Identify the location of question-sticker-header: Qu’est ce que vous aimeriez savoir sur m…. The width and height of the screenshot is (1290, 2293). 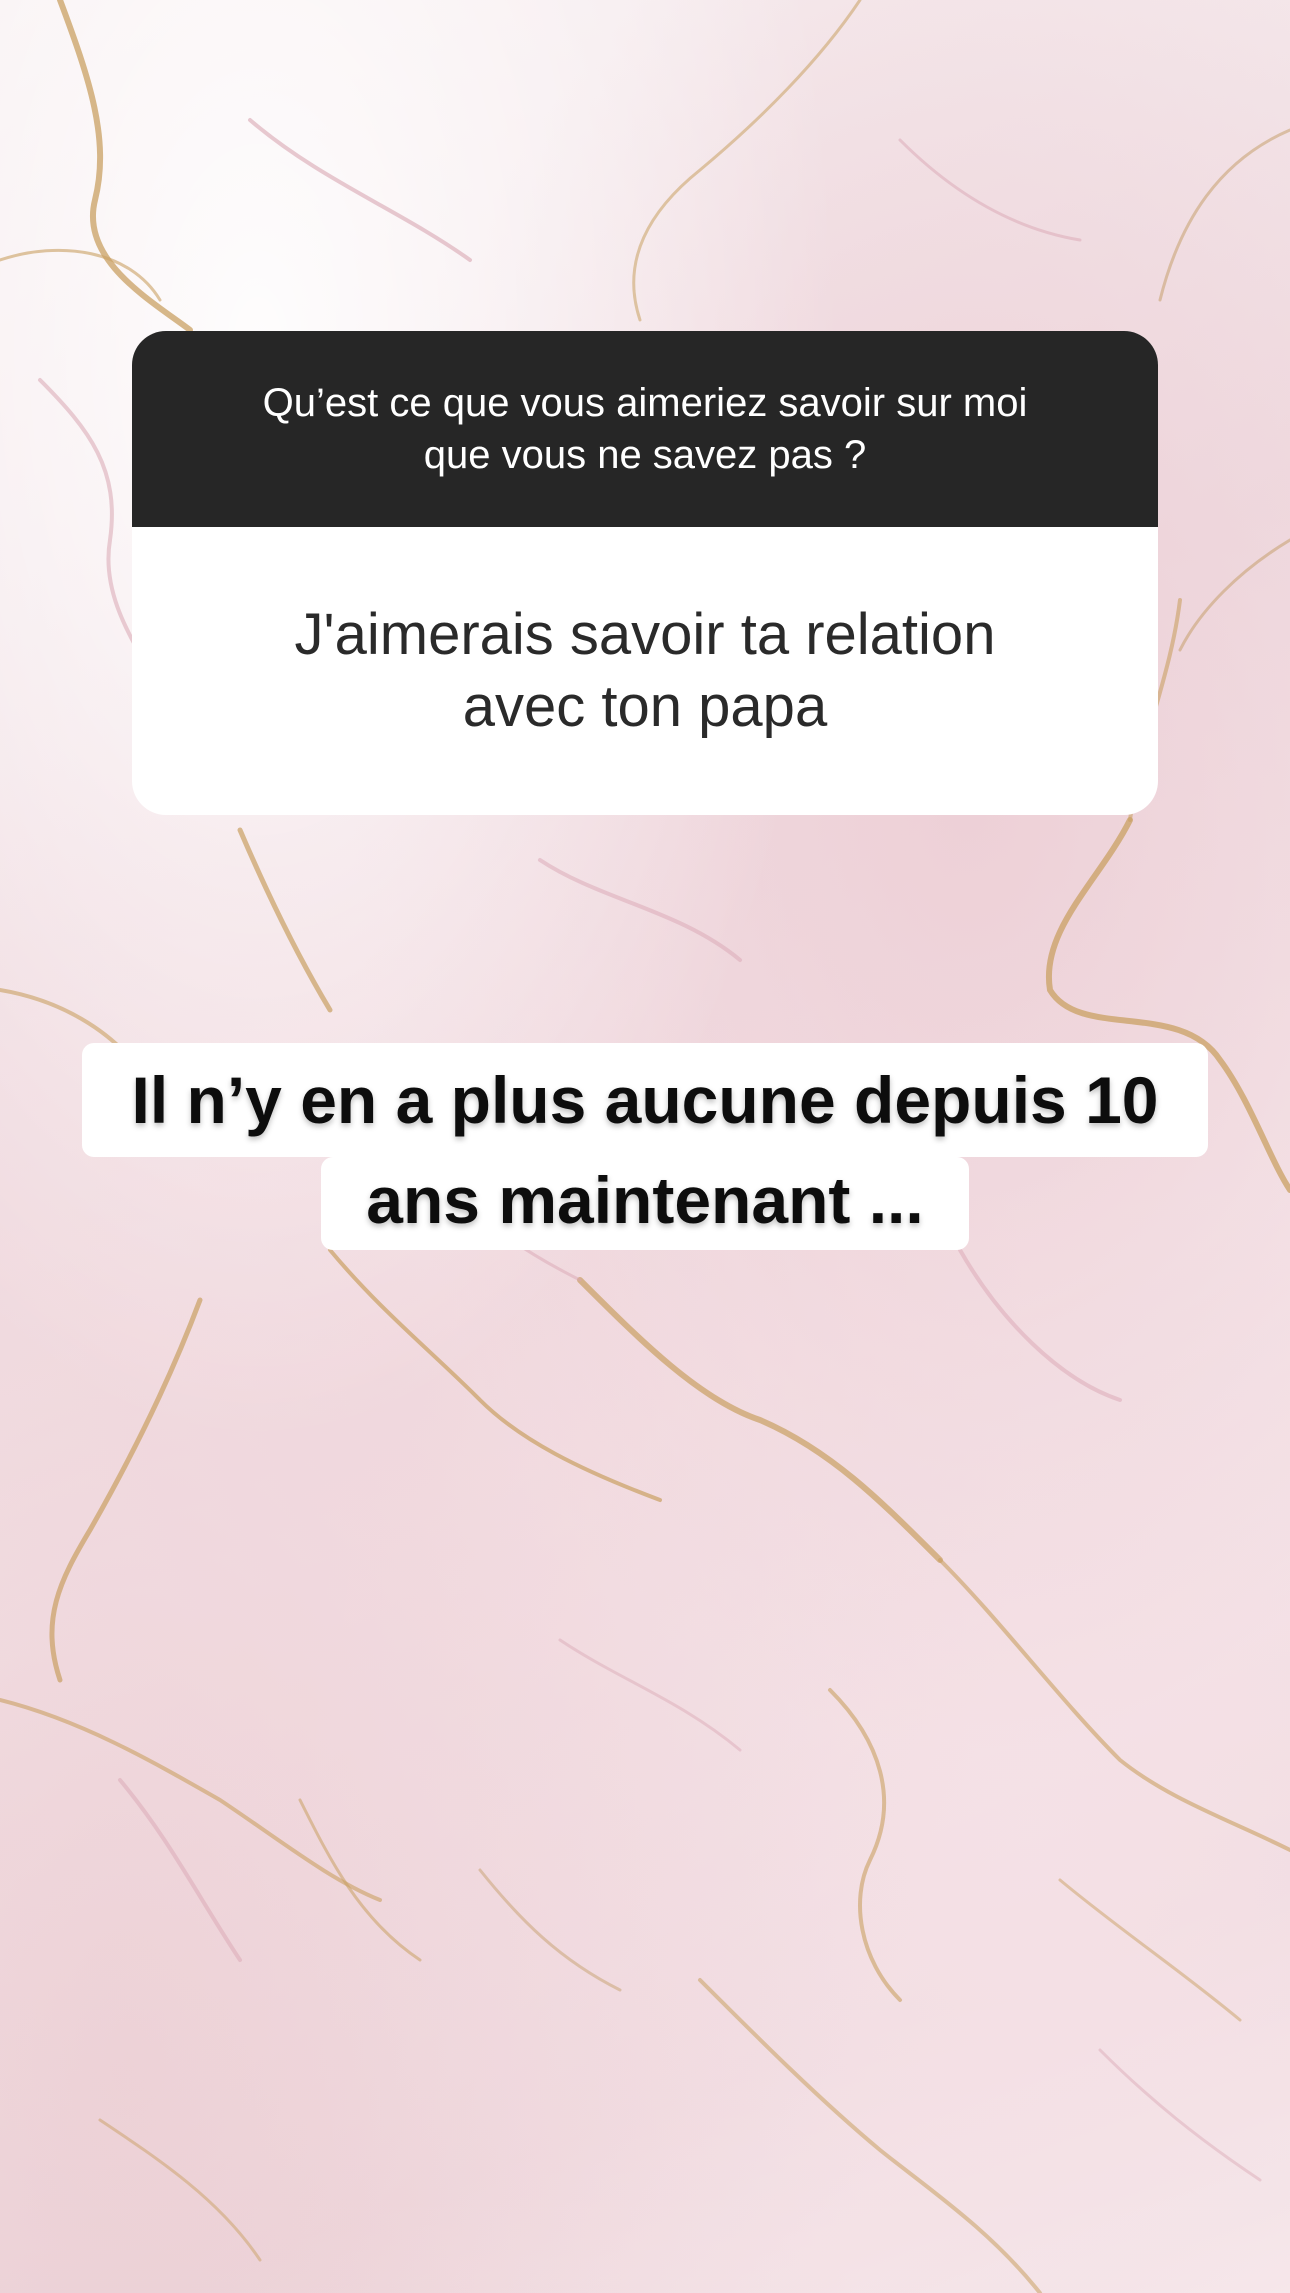
(645, 429).